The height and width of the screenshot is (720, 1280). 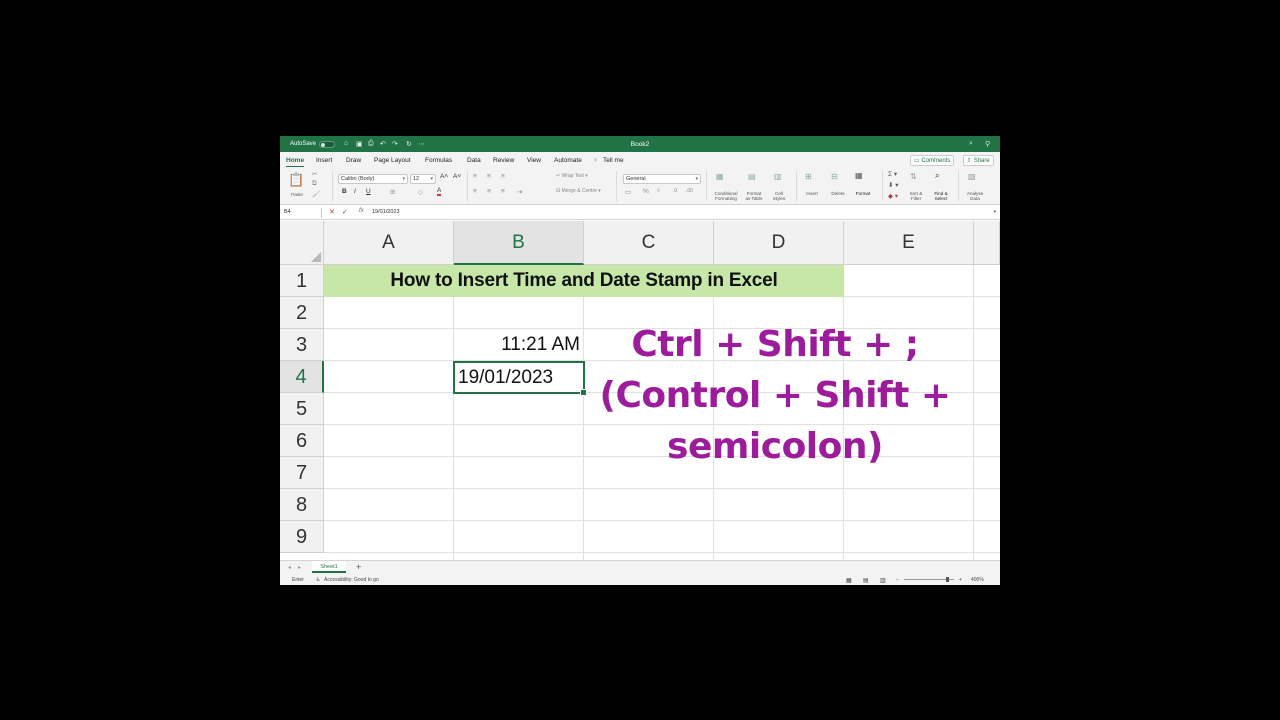 What do you see at coordinates (324, 160) in the screenshot?
I see `tab-insert: Insert` at bounding box center [324, 160].